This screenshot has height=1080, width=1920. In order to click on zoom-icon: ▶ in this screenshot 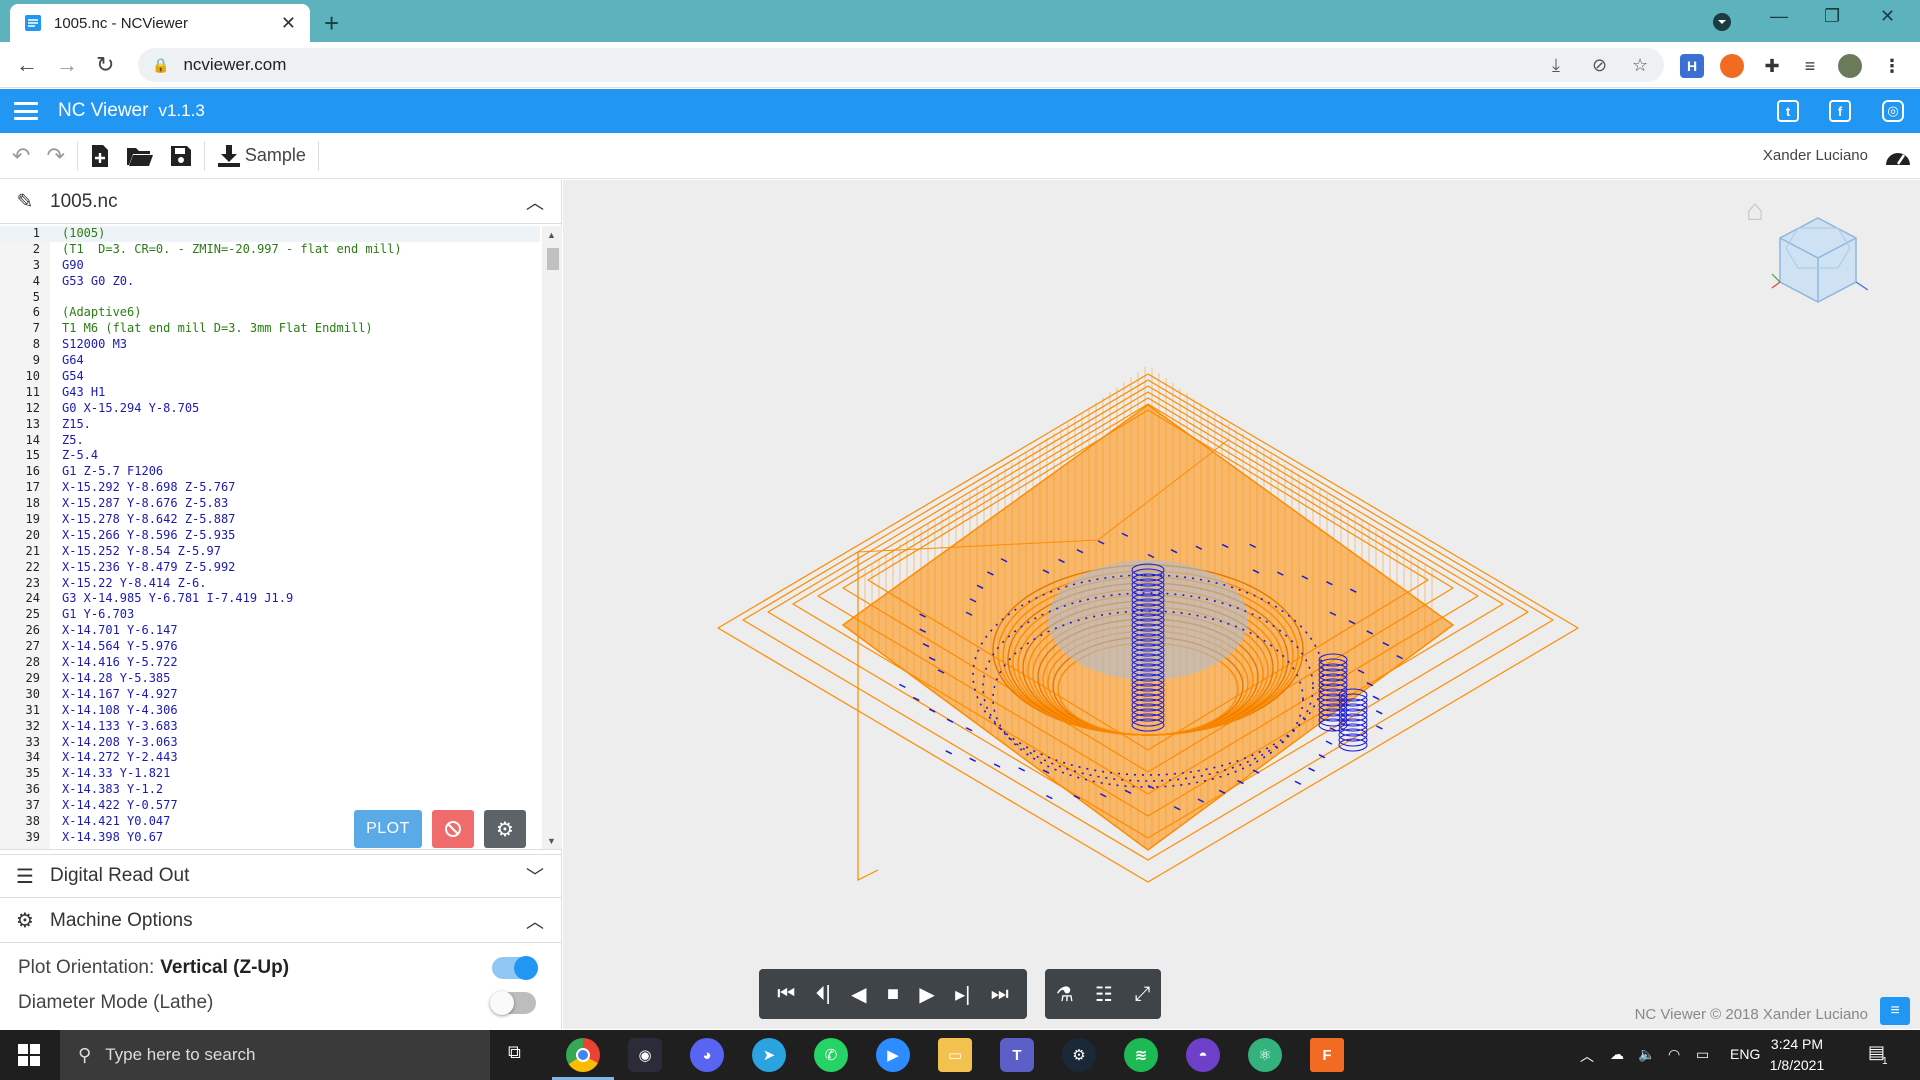, I will do `click(893, 1055)`.